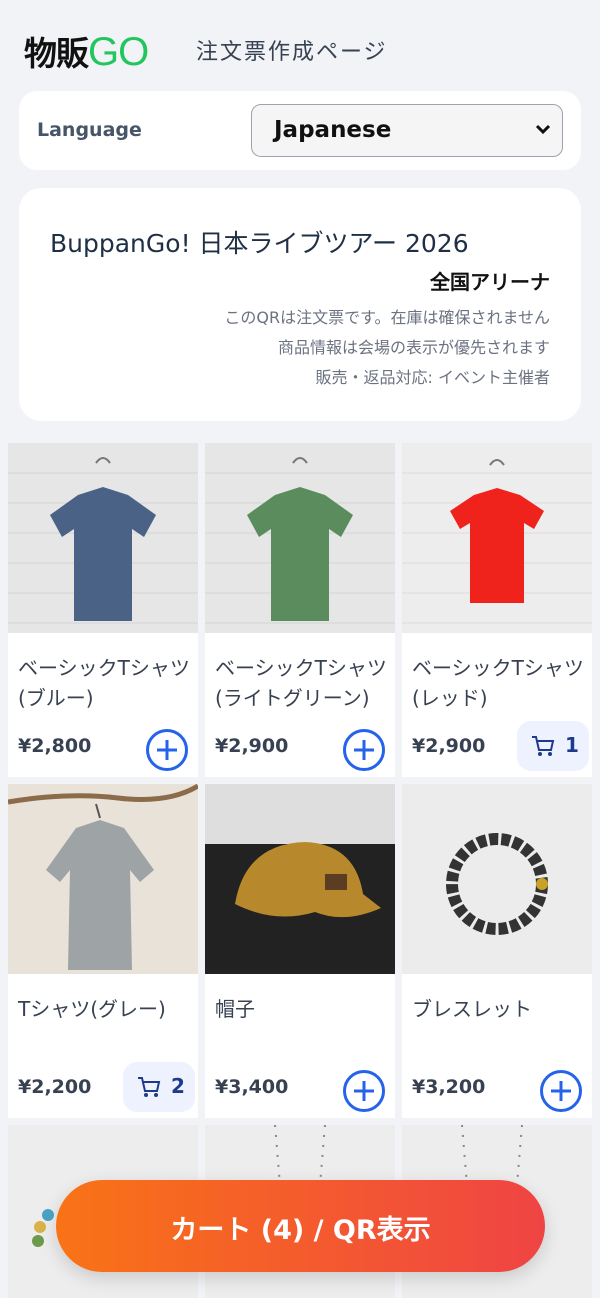  I want to click on in-cart-badge: 2, so click(159, 1087).